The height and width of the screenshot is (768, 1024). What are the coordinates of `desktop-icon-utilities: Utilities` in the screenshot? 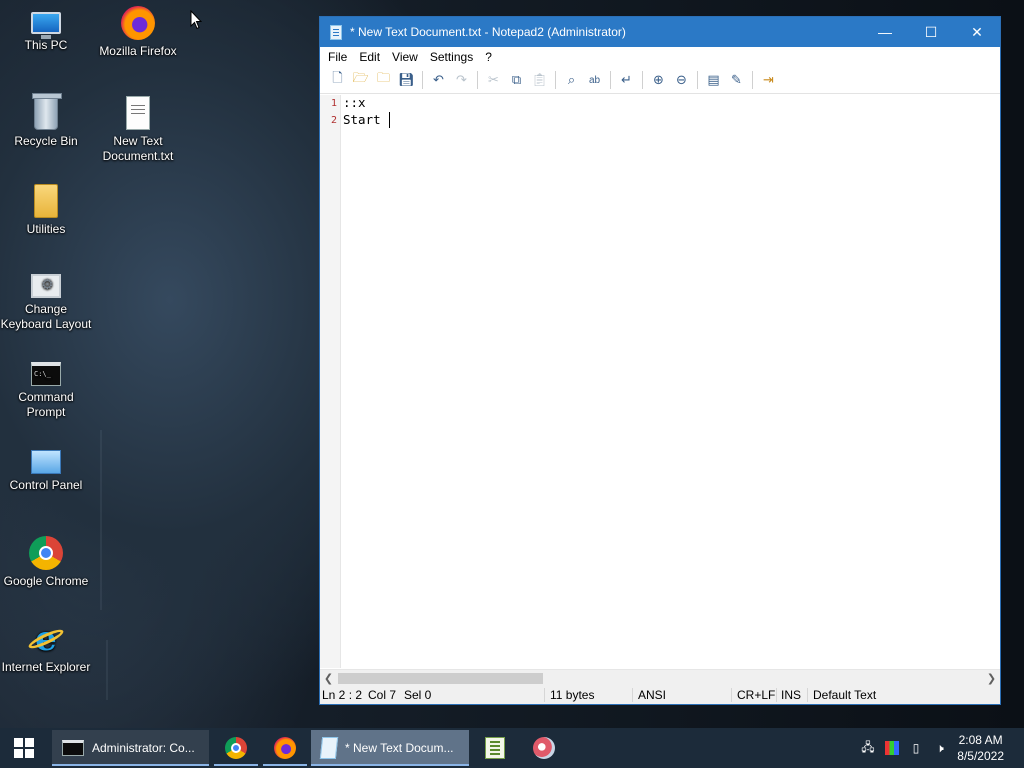 It's located at (46, 210).